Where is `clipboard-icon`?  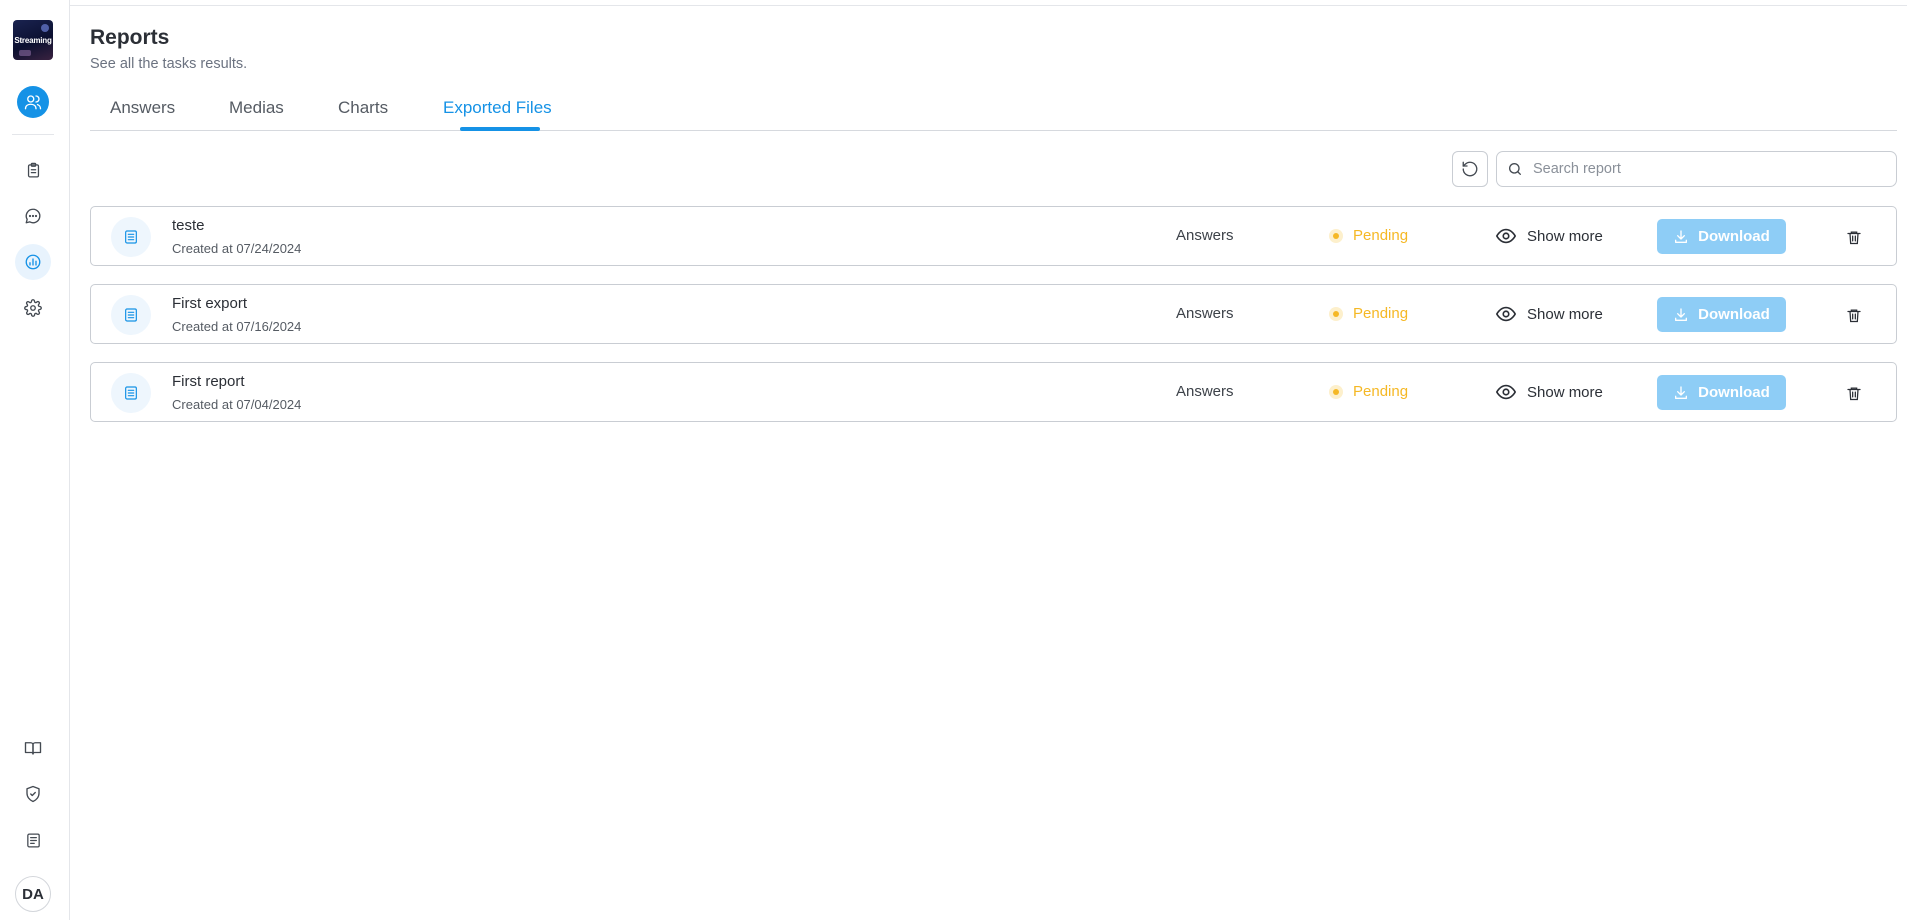 clipboard-icon is located at coordinates (33, 170).